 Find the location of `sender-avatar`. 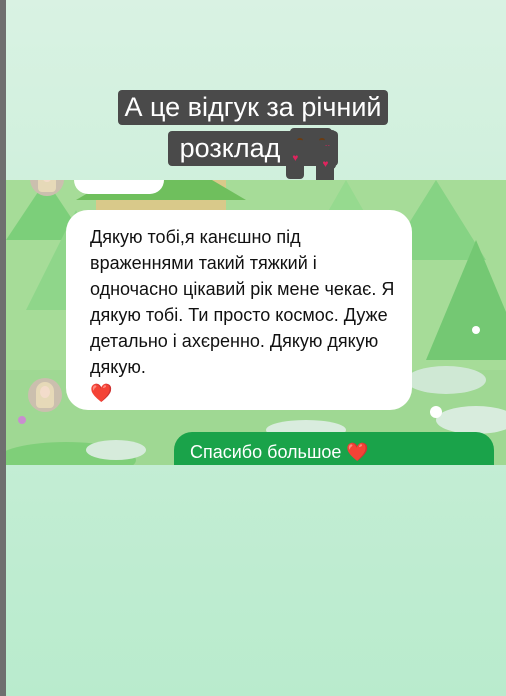

sender-avatar is located at coordinates (45, 395).